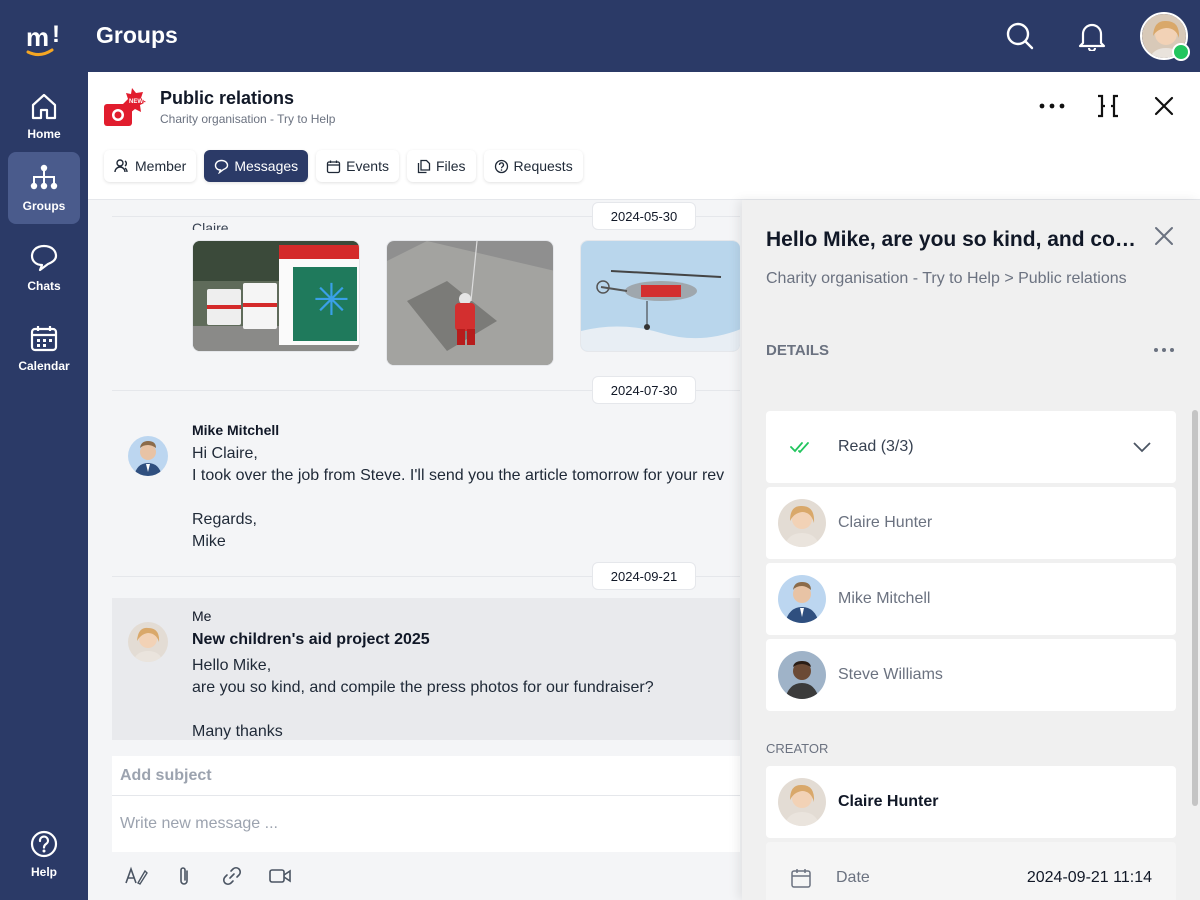  What do you see at coordinates (1020, 36) in the screenshot?
I see `search-icon` at bounding box center [1020, 36].